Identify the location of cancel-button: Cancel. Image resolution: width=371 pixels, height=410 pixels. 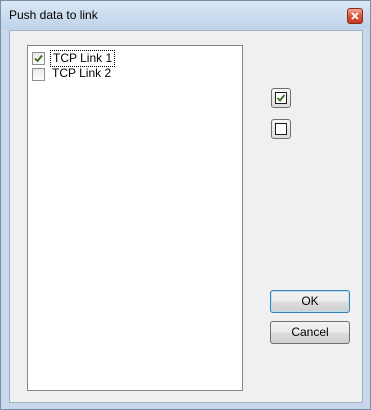
(310, 332).